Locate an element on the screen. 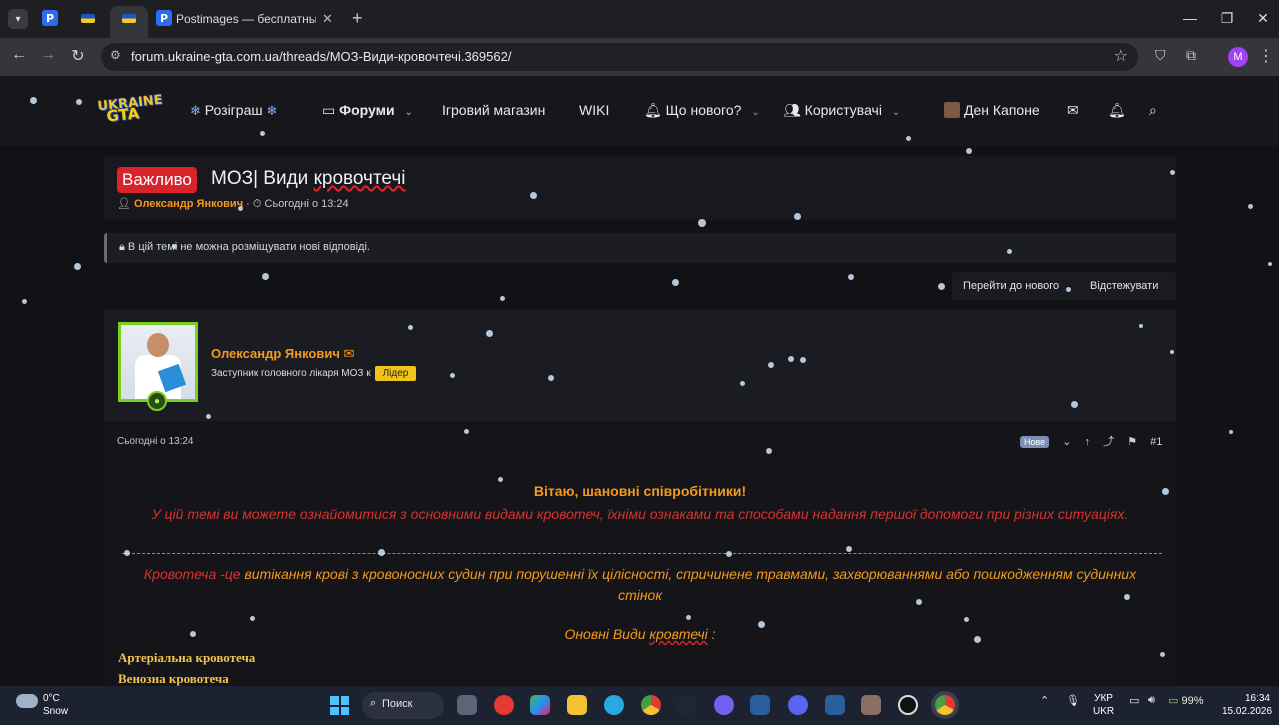  tab-close-icon: ✕ is located at coordinates (327, 19).